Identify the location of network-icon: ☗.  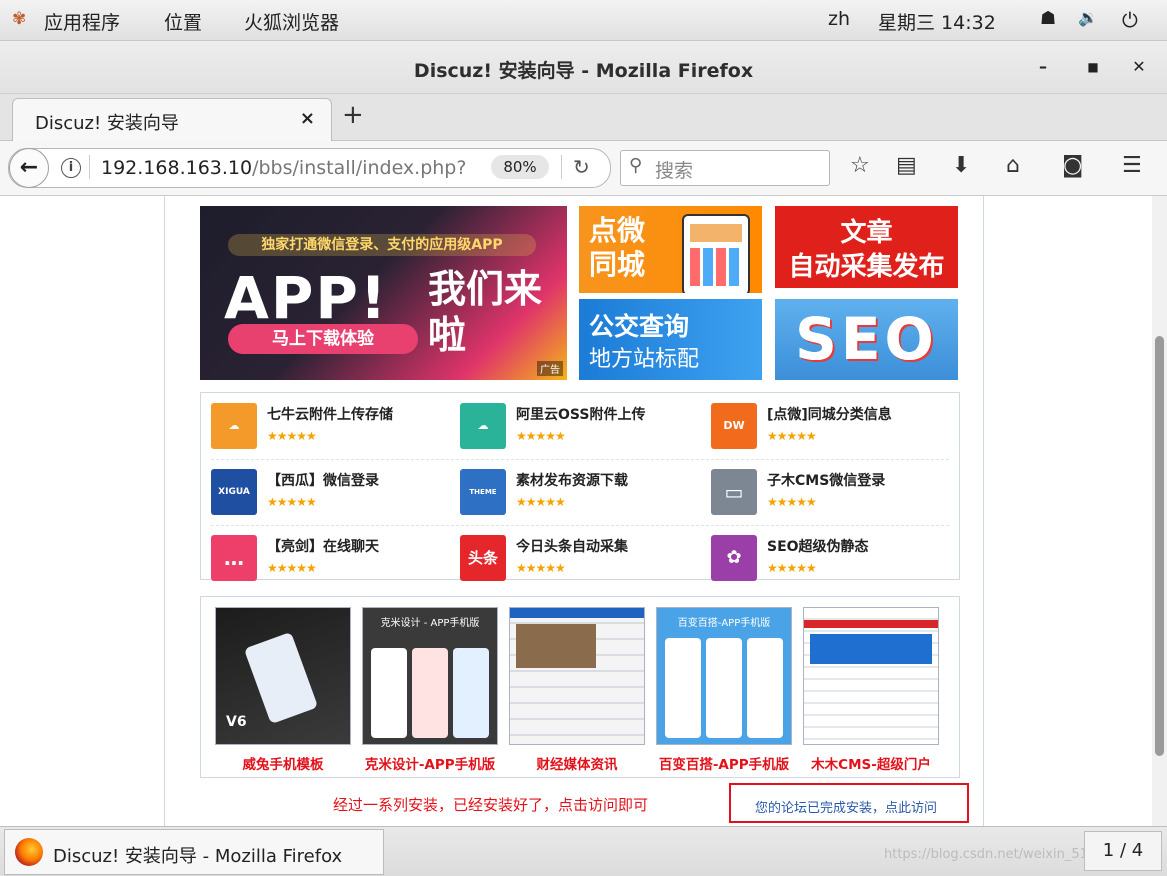
(1048, 18).